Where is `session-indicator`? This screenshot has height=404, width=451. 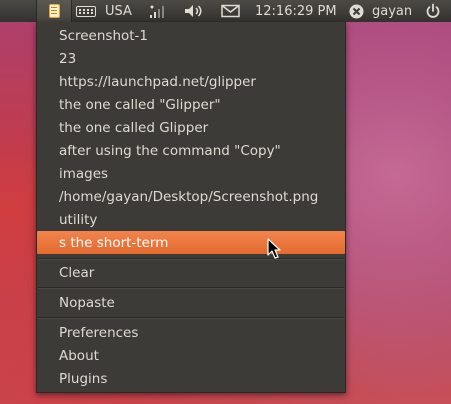 session-indicator is located at coordinates (433, 11).